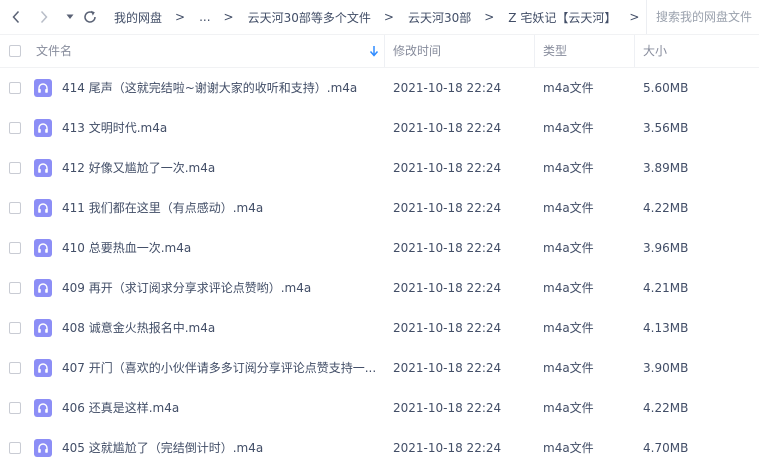  I want to click on column-header-size: 大小, so click(696, 51).